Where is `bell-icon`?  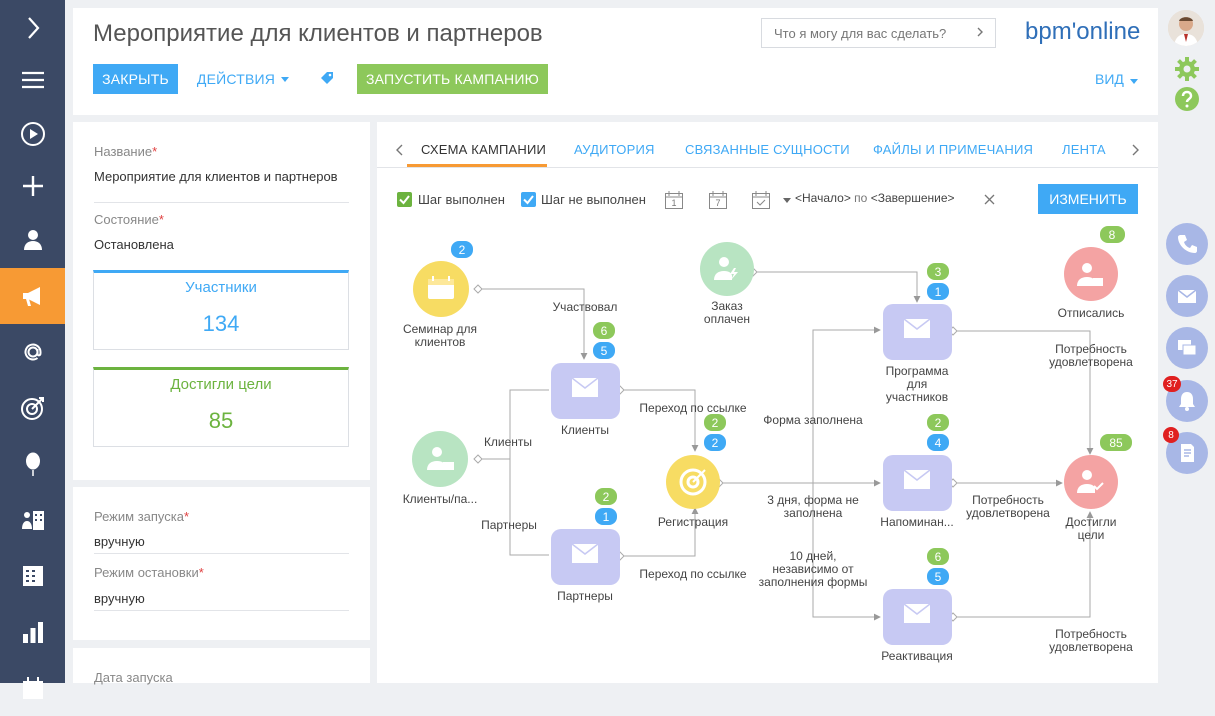 bell-icon is located at coordinates (1187, 401).